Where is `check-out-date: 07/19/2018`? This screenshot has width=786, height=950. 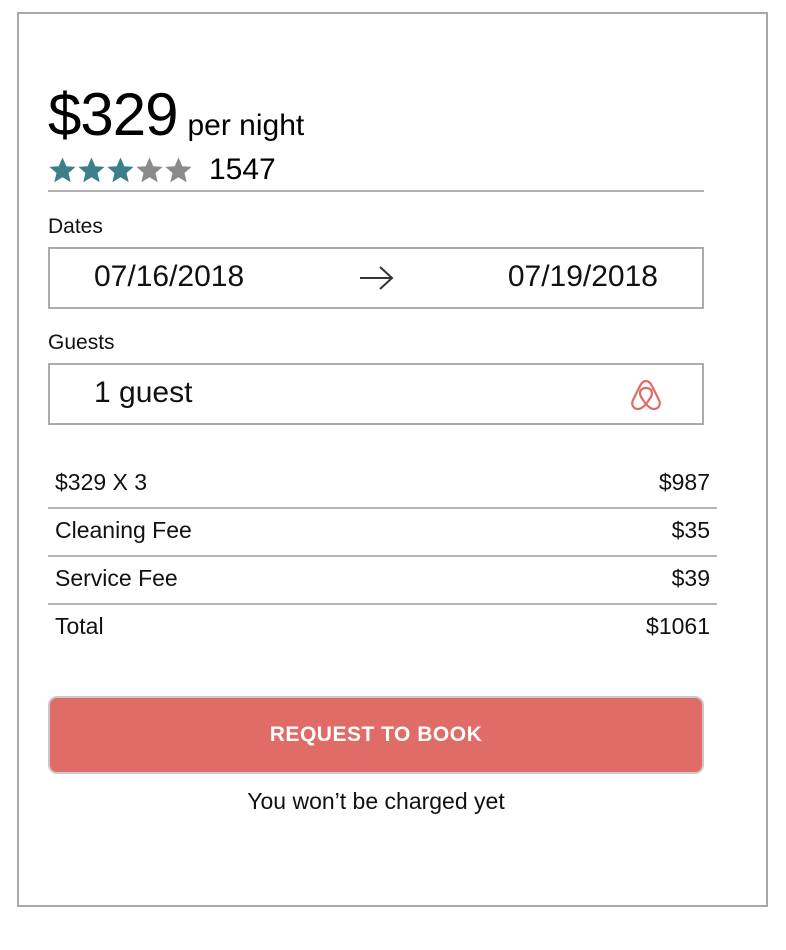
check-out-date: 07/19/2018 is located at coordinates (583, 277).